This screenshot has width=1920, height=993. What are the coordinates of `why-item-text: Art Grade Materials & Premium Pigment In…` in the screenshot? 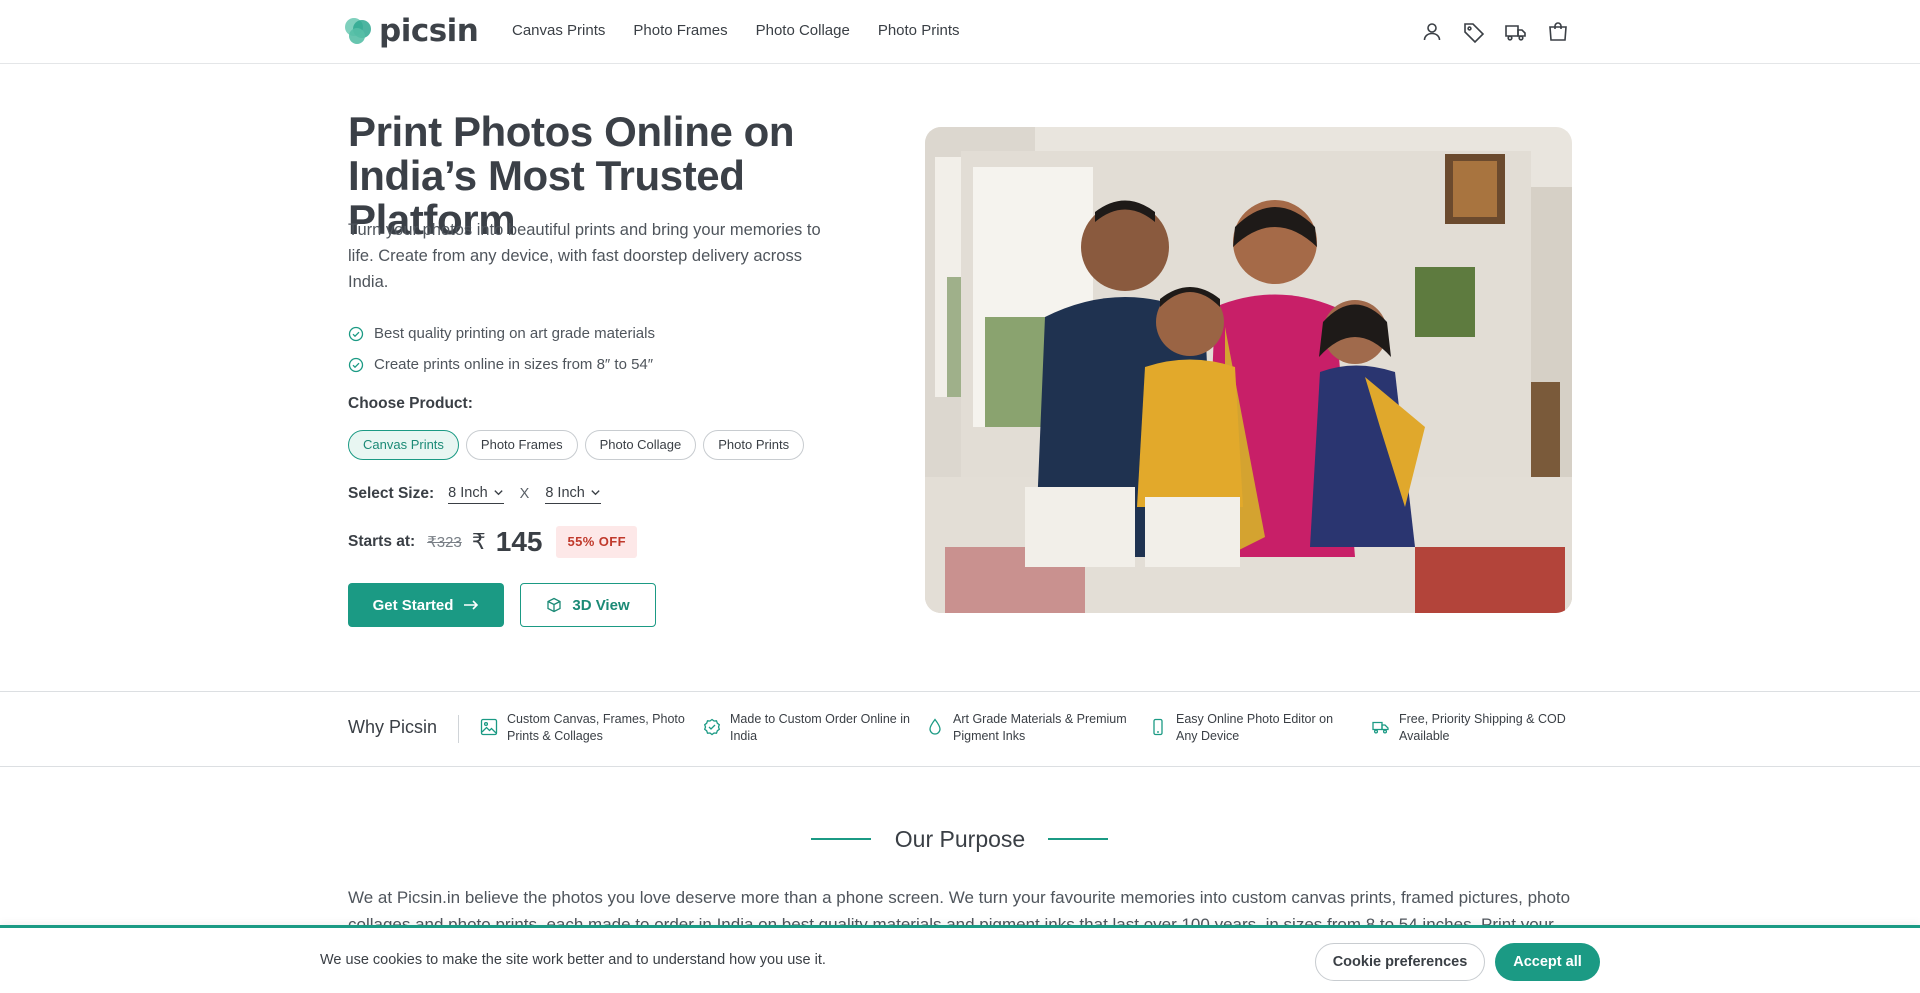 It's located at (1040, 727).